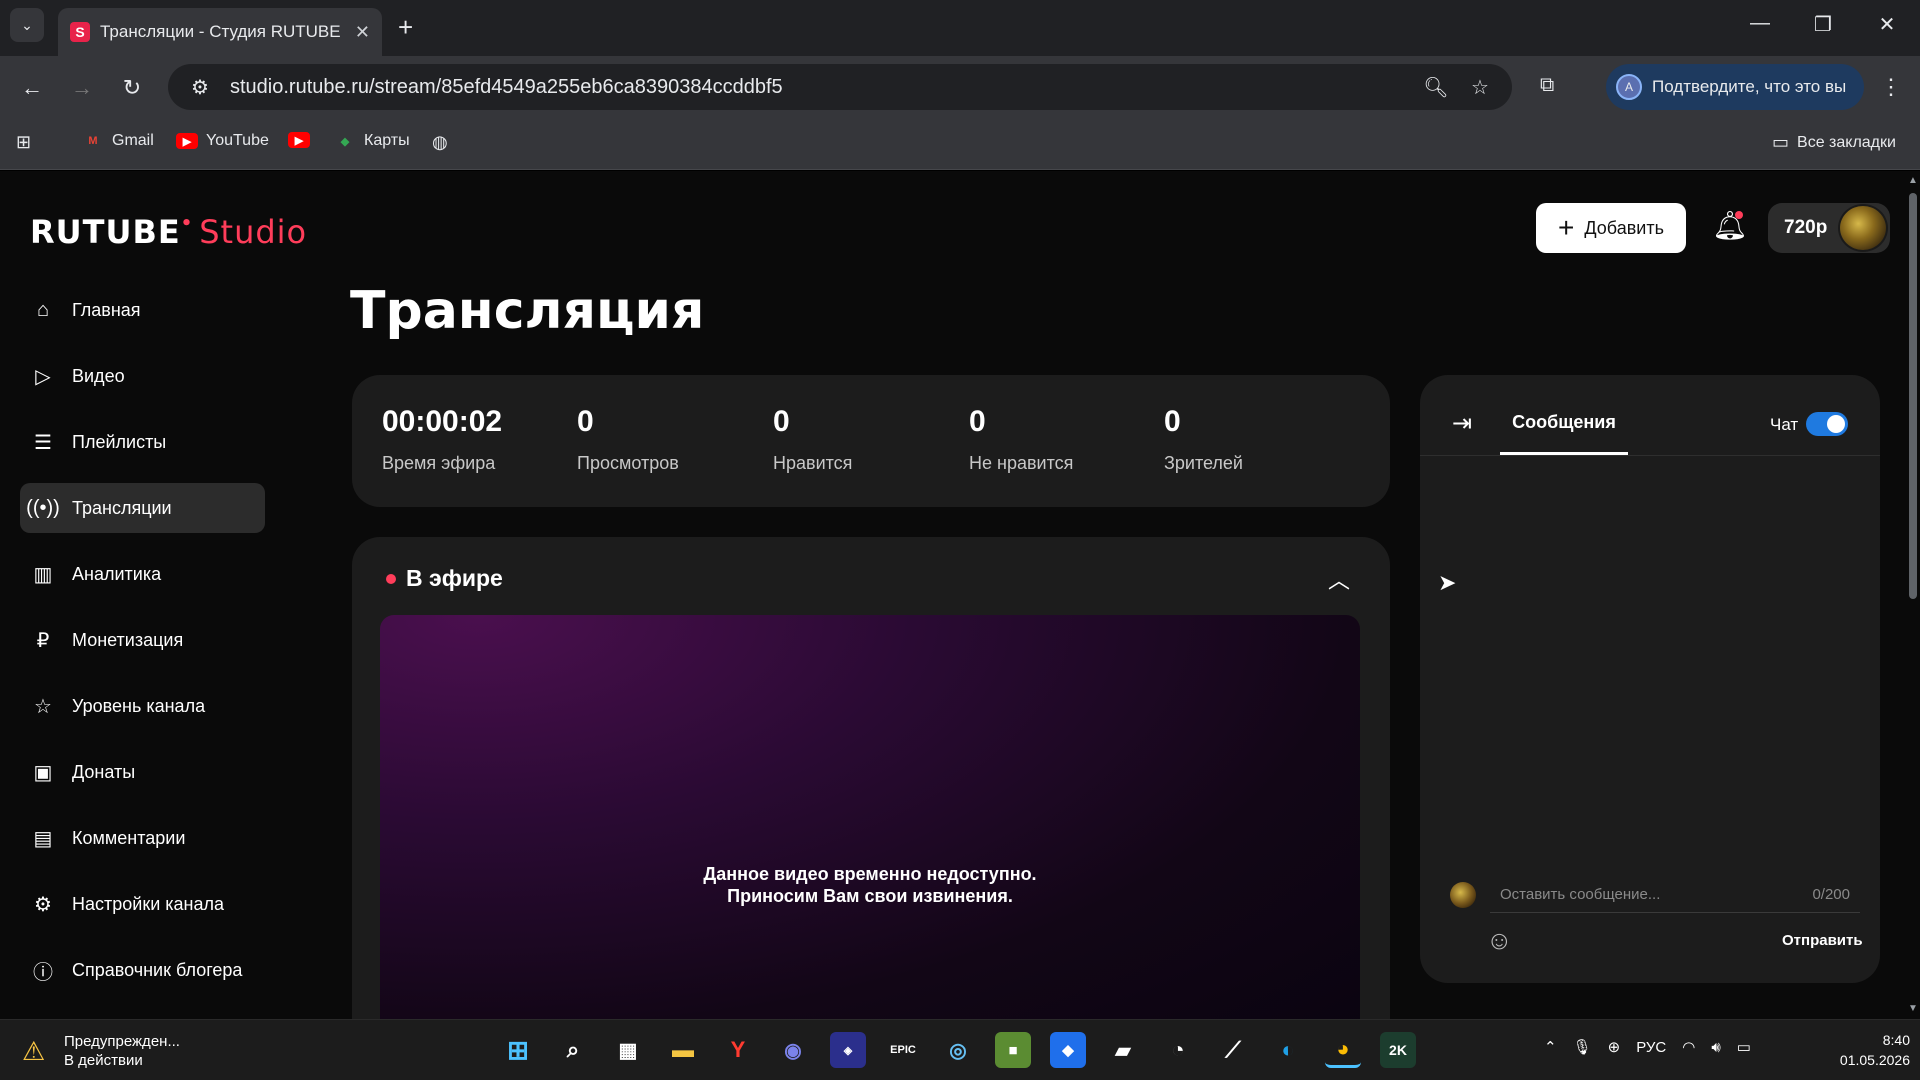 The height and width of the screenshot is (1080, 1920). Describe the element at coordinates (1462, 423) in the screenshot. I see `collapse-panel-icon: ⇥` at that location.